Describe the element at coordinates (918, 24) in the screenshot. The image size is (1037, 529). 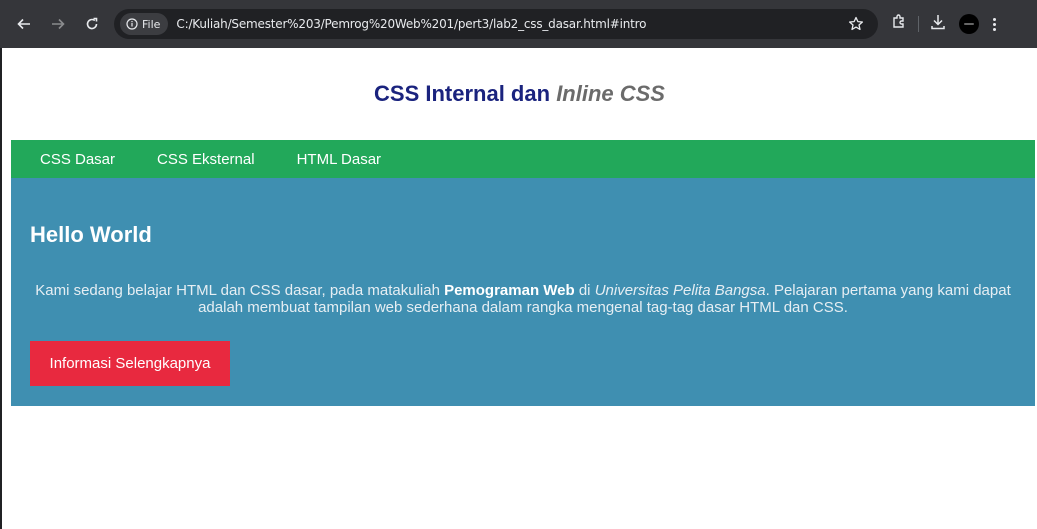
I see `toolbar-separator` at that location.